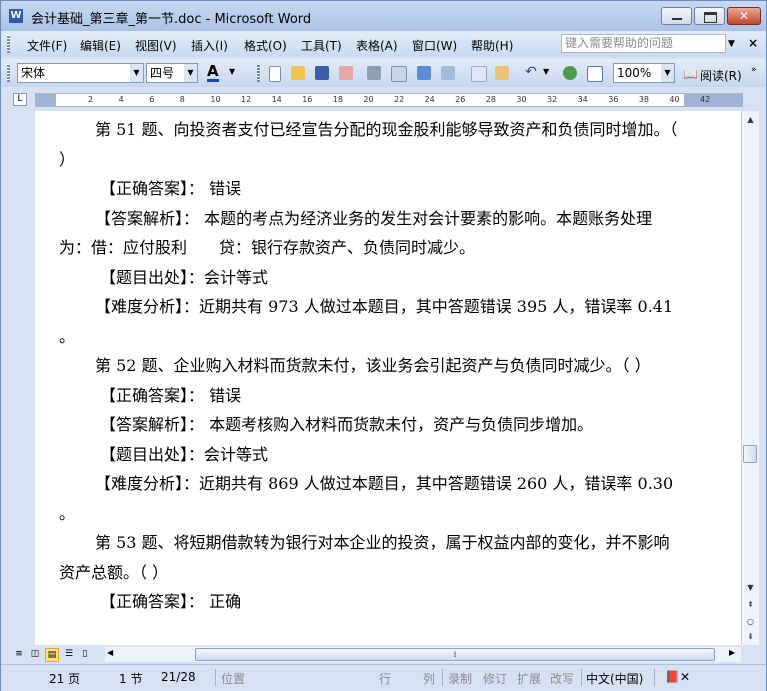 The height and width of the screenshot is (691, 767). What do you see at coordinates (209, 45) in the screenshot?
I see `menu-insert: 插入(I)` at bounding box center [209, 45].